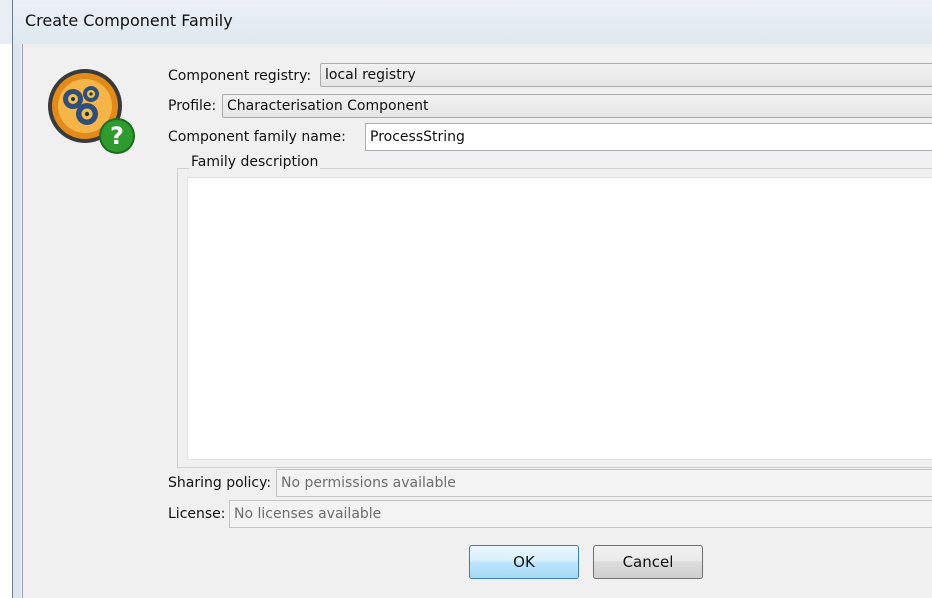  I want to click on description-legend: Family description, so click(255, 162).